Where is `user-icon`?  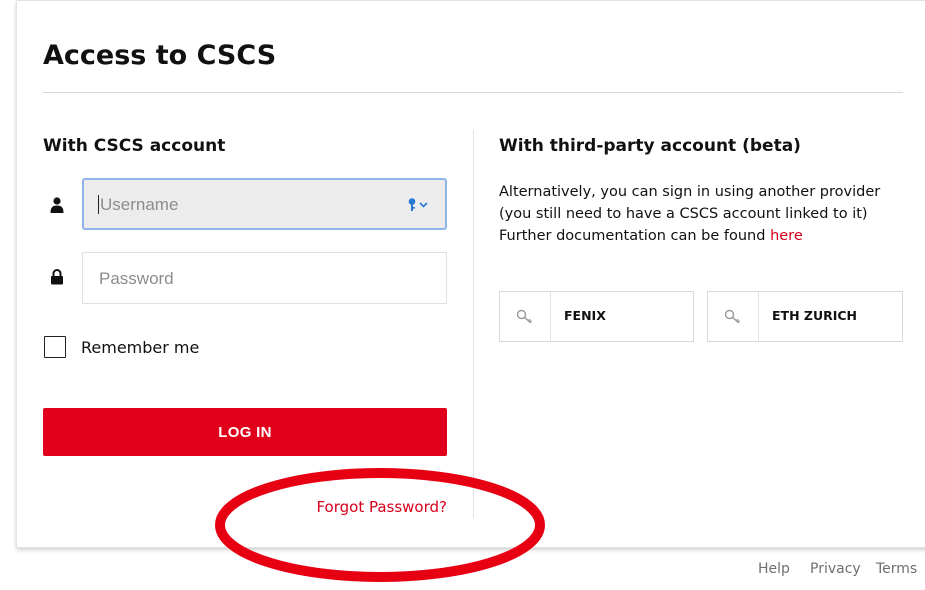
user-icon is located at coordinates (57, 205).